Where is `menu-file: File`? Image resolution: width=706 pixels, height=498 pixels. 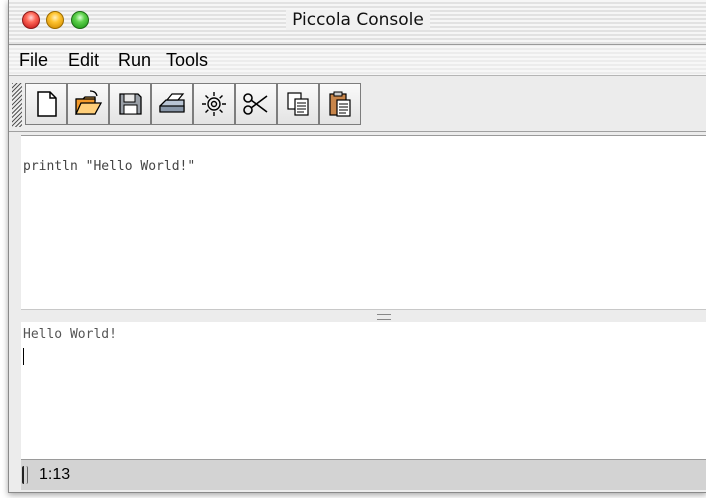
menu-file: File is located at coordinates (33, 60).